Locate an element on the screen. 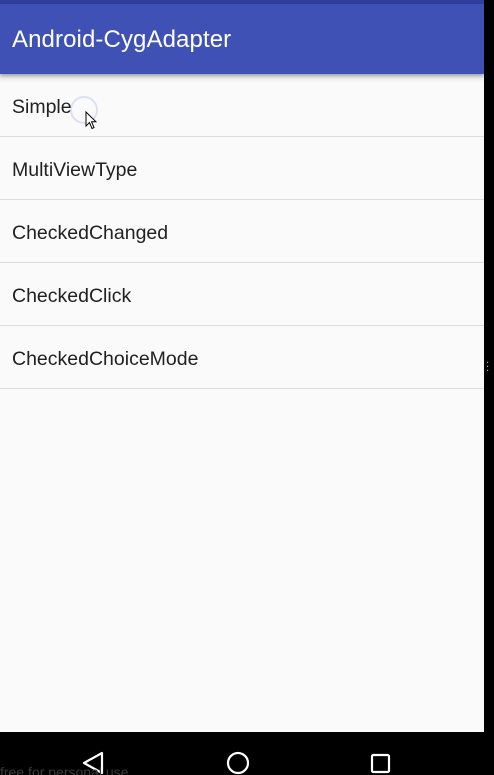 The width and height of the screenshot is (494, 775). list-item-checkedchanged: CheckedChanged is located at coordinates (242, 231).